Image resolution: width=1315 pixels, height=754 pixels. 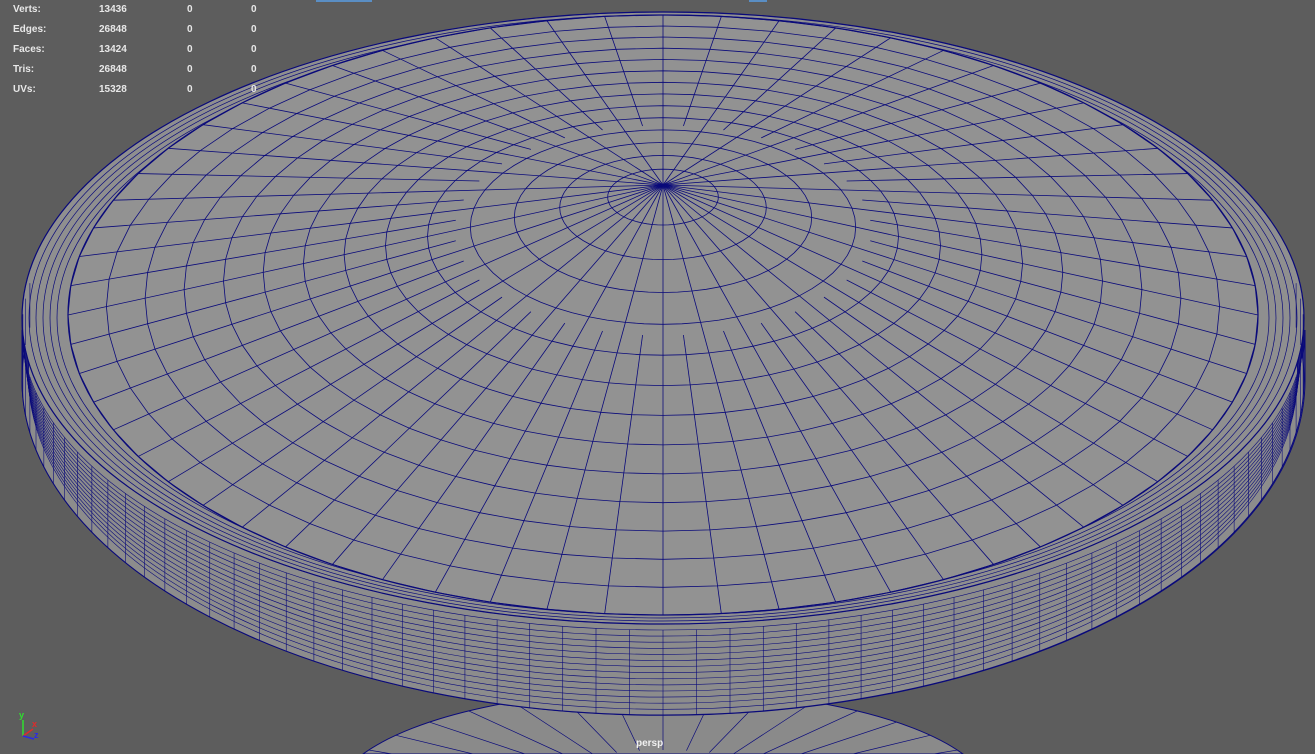 I want to click on hud-row-faces: Faces: 13424 0 0, so click(x=143, y=53).